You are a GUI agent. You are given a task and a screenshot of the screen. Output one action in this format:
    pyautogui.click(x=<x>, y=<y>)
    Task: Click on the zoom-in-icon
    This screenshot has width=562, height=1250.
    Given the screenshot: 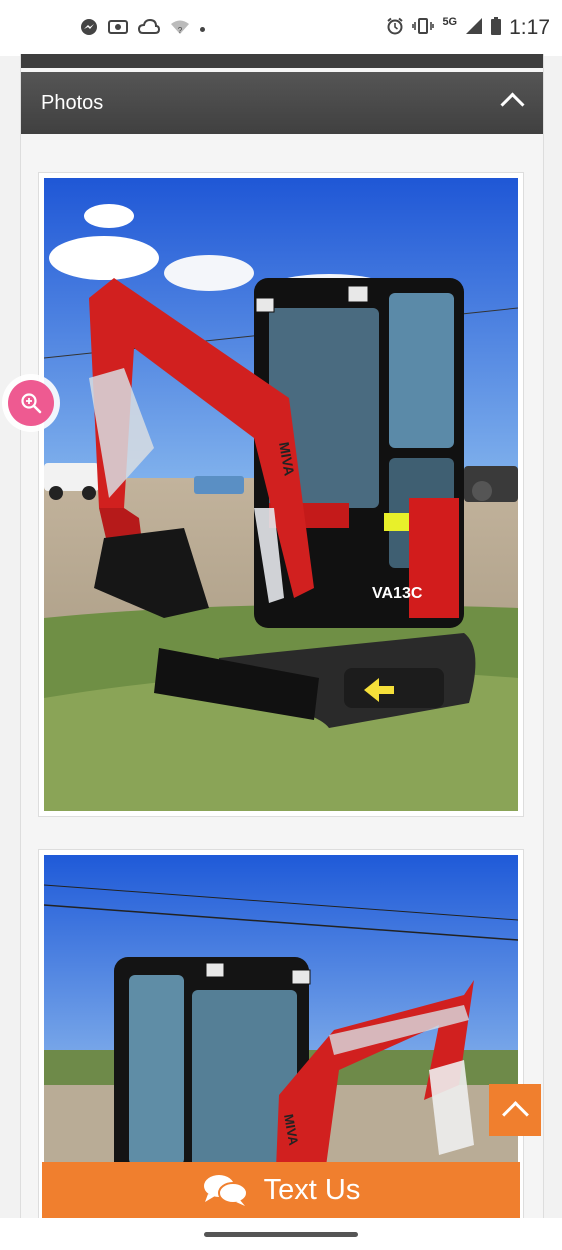 What is the action you would take?
    pyautogui.click(x=31, y=403)
    